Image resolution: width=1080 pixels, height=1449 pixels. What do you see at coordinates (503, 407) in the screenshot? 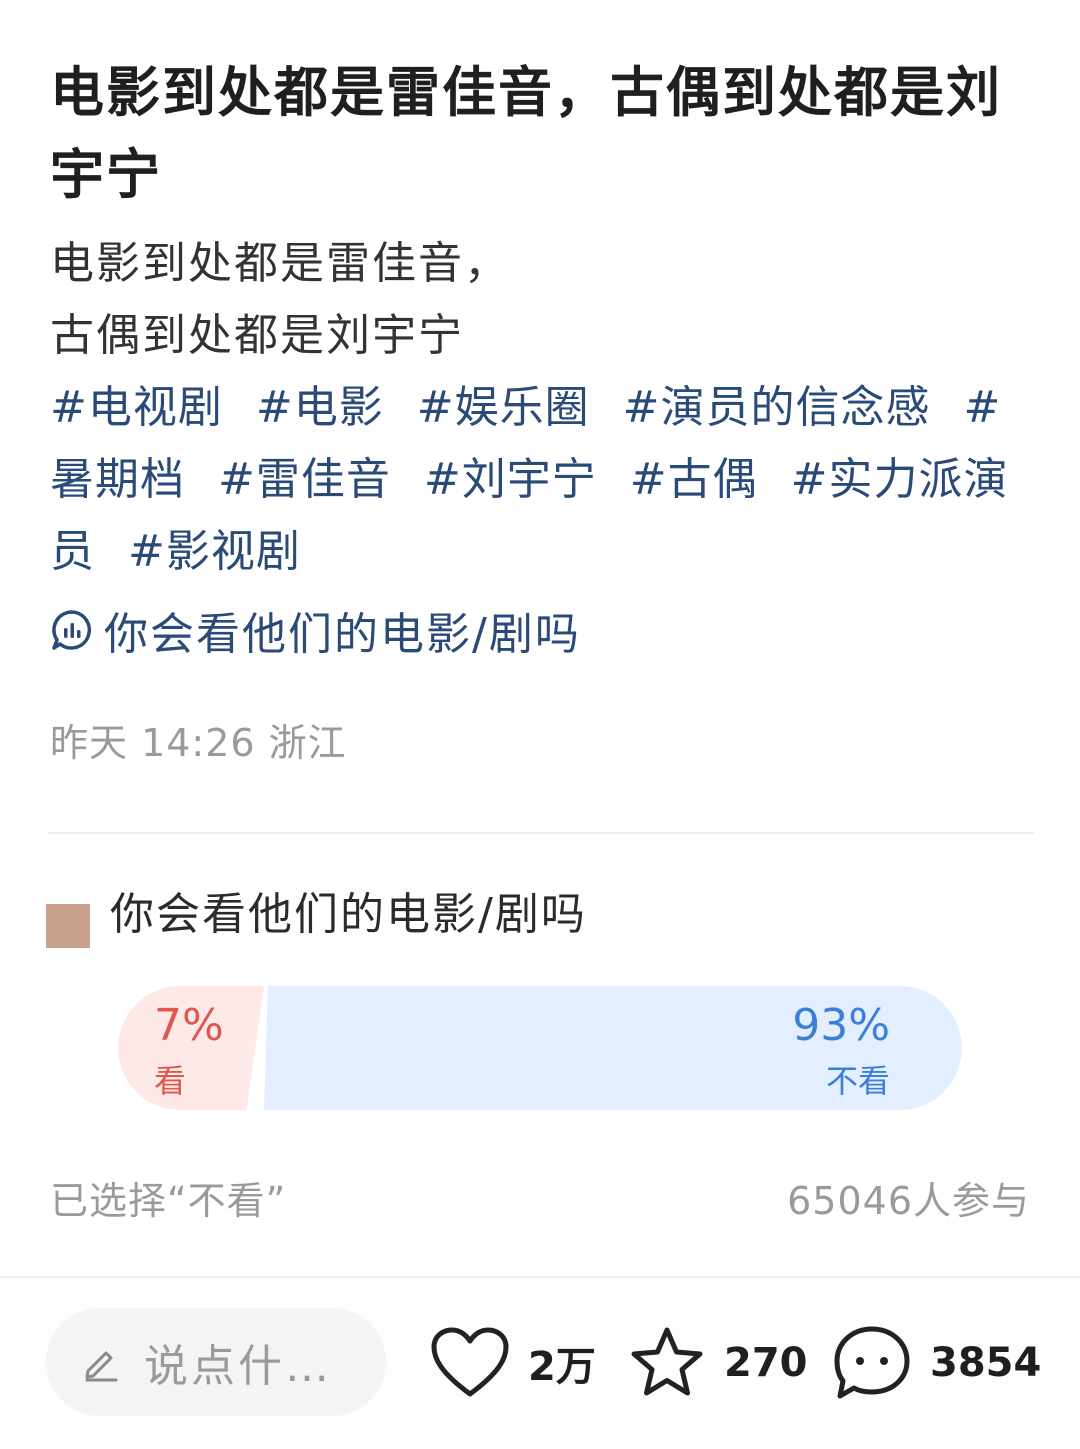
I see `tag-link: #娱乐圈` at bounding box center [503, 407].